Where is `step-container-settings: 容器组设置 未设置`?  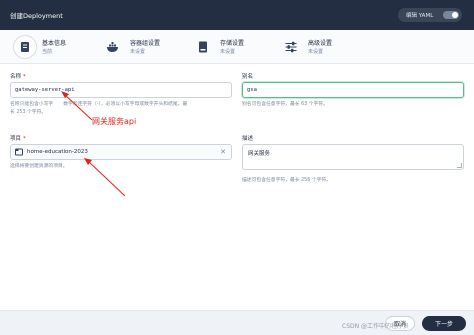 step-container-settings: 容器组设置 未设置 is located at coordinates (131, 47).